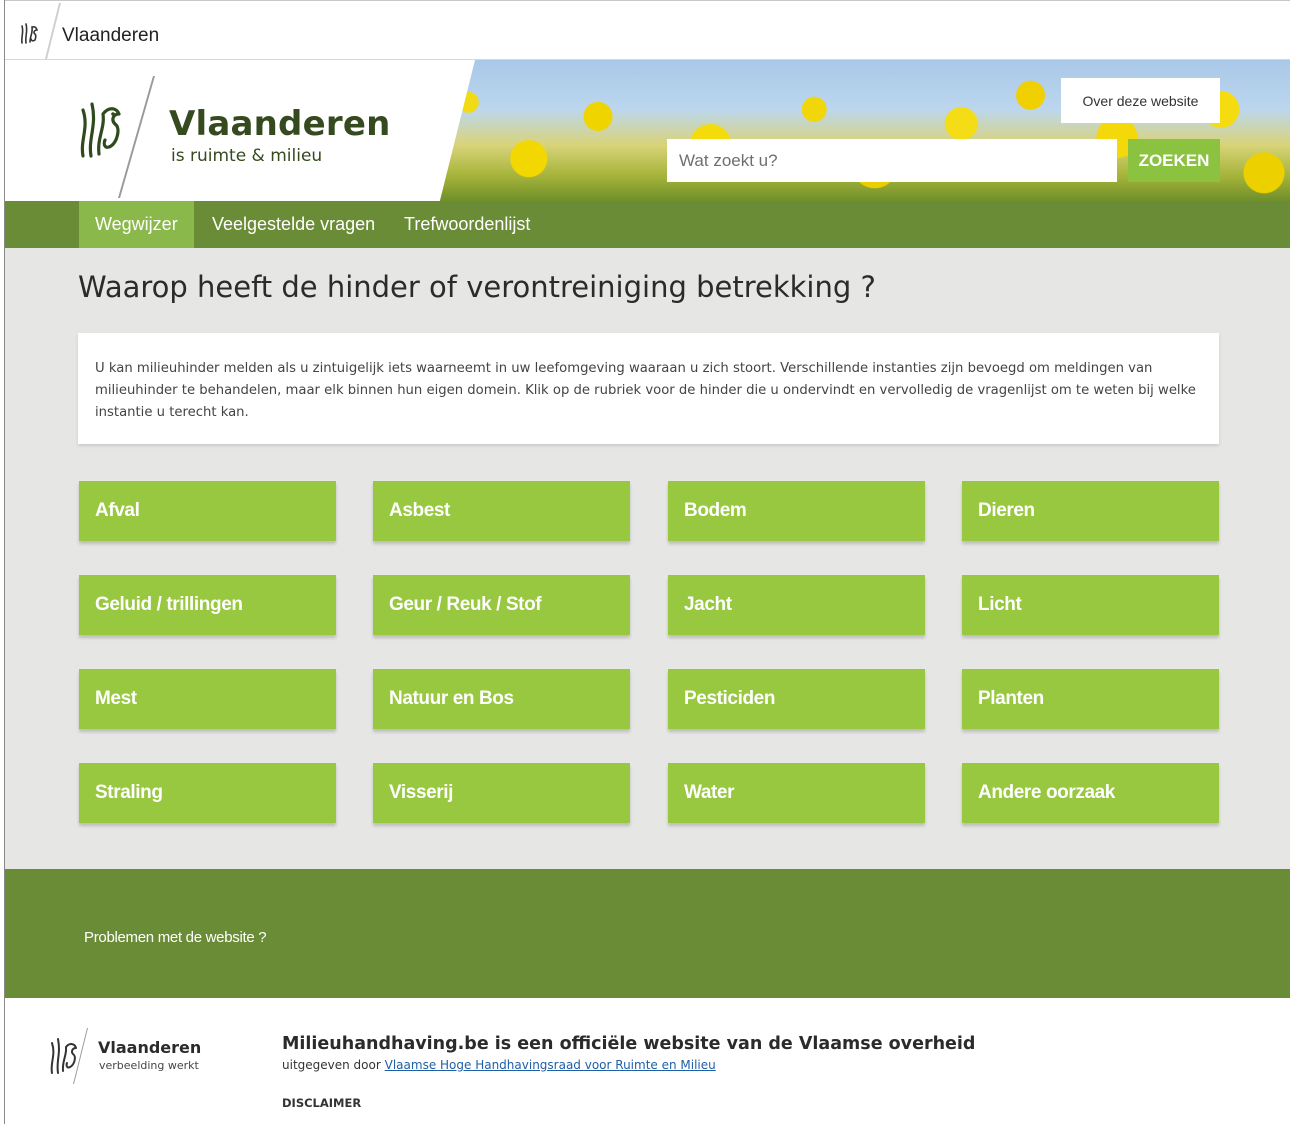 The width and height of the screenshot is (1290, 1124). What do you see at coordinates (136, 224) in the screenshot?
I see `tab-wegwijzer: Wegwijzer` at bounding box center [136, 224].